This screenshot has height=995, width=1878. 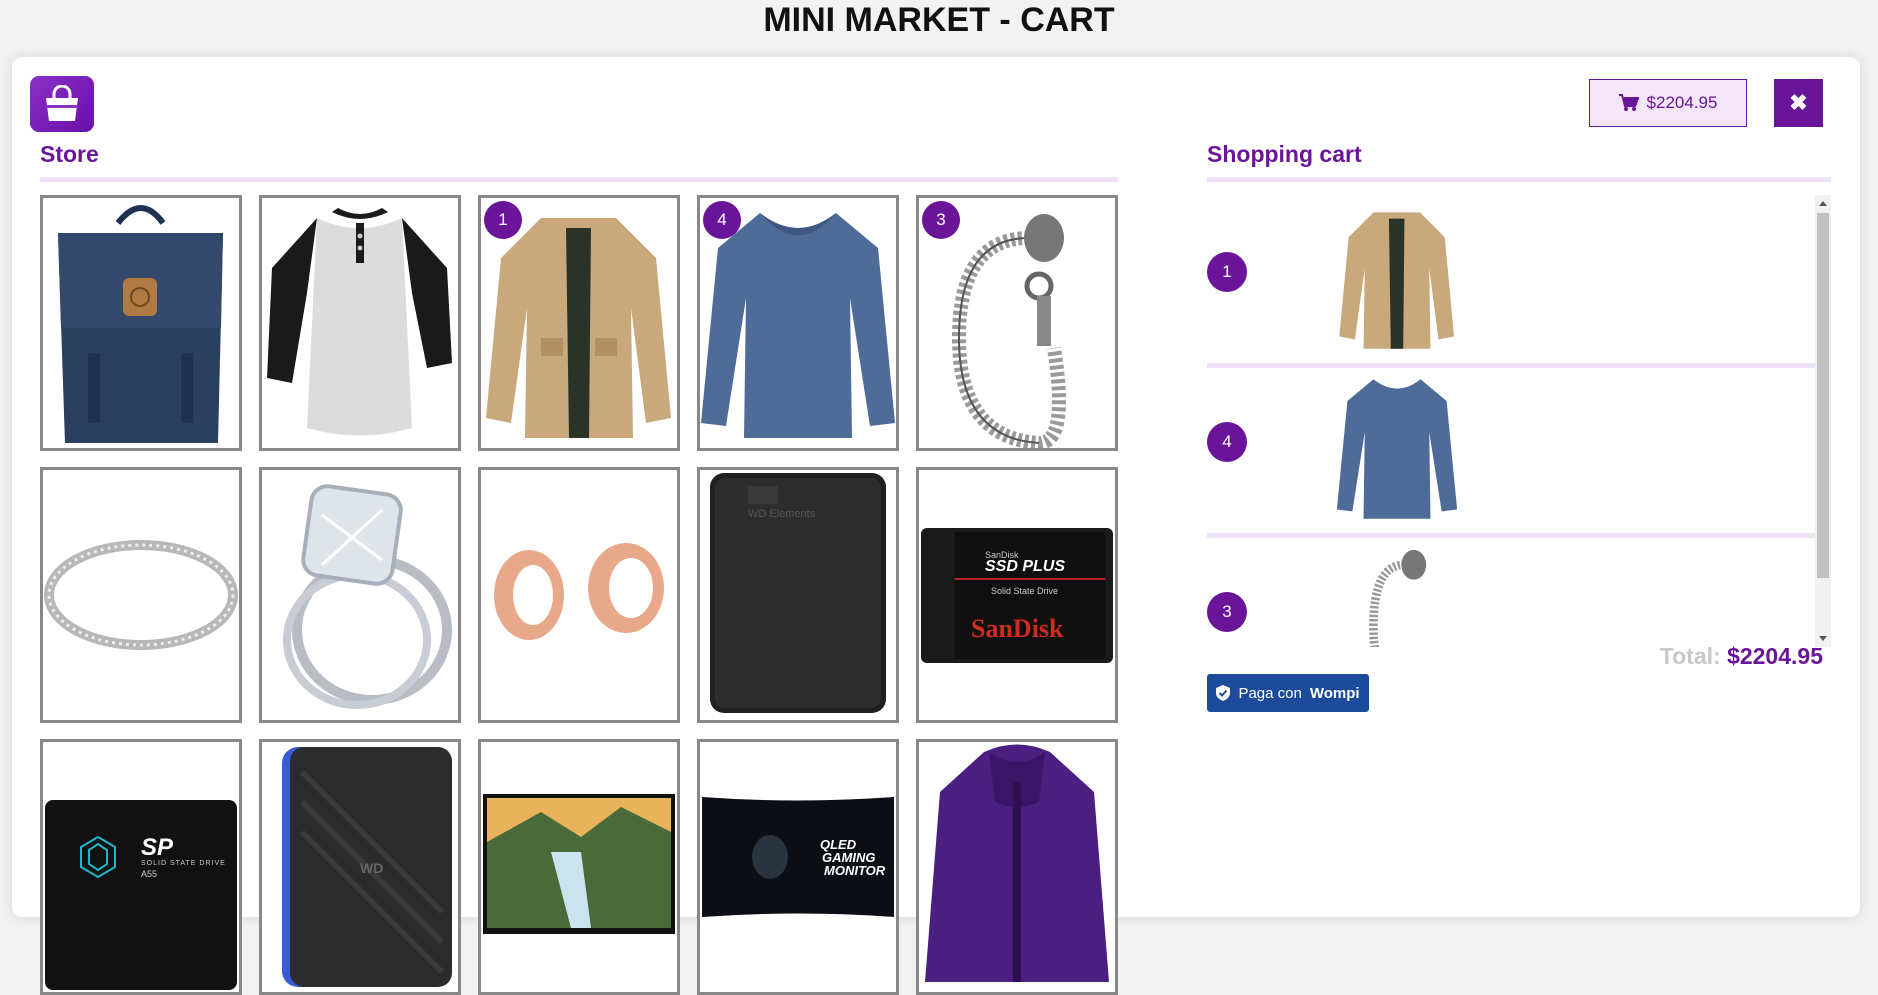 I want to click on cart-item: 1, so click(x=1513, y=277).